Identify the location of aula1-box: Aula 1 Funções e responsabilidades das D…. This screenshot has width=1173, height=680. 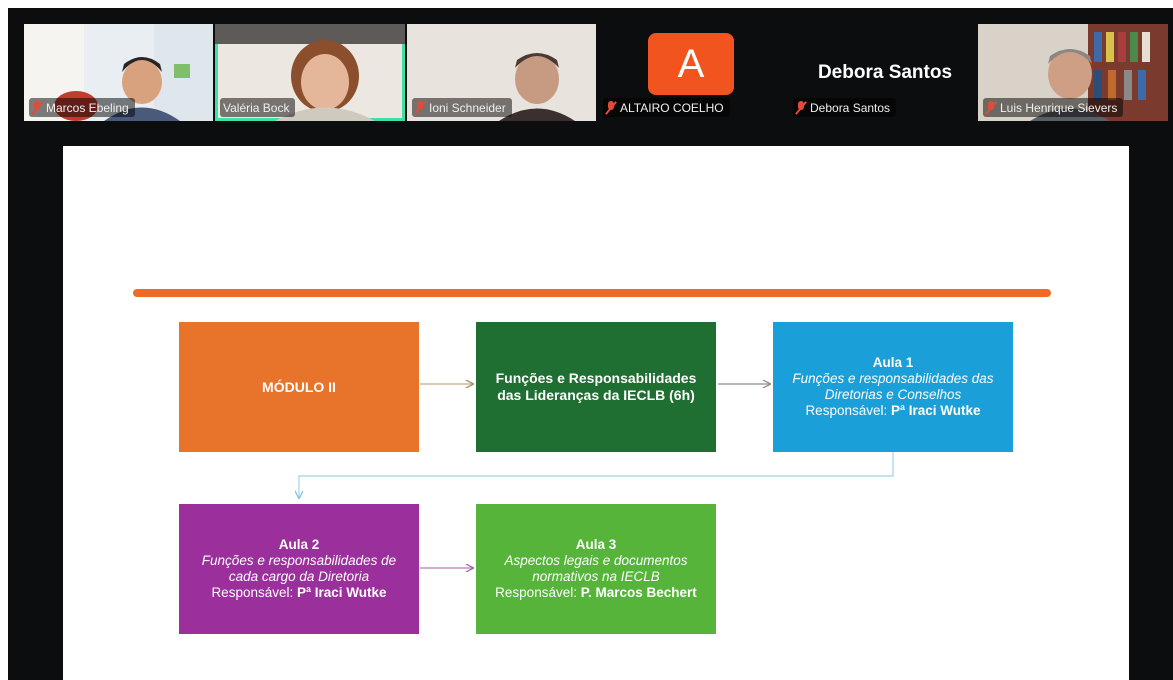
(893, 387).